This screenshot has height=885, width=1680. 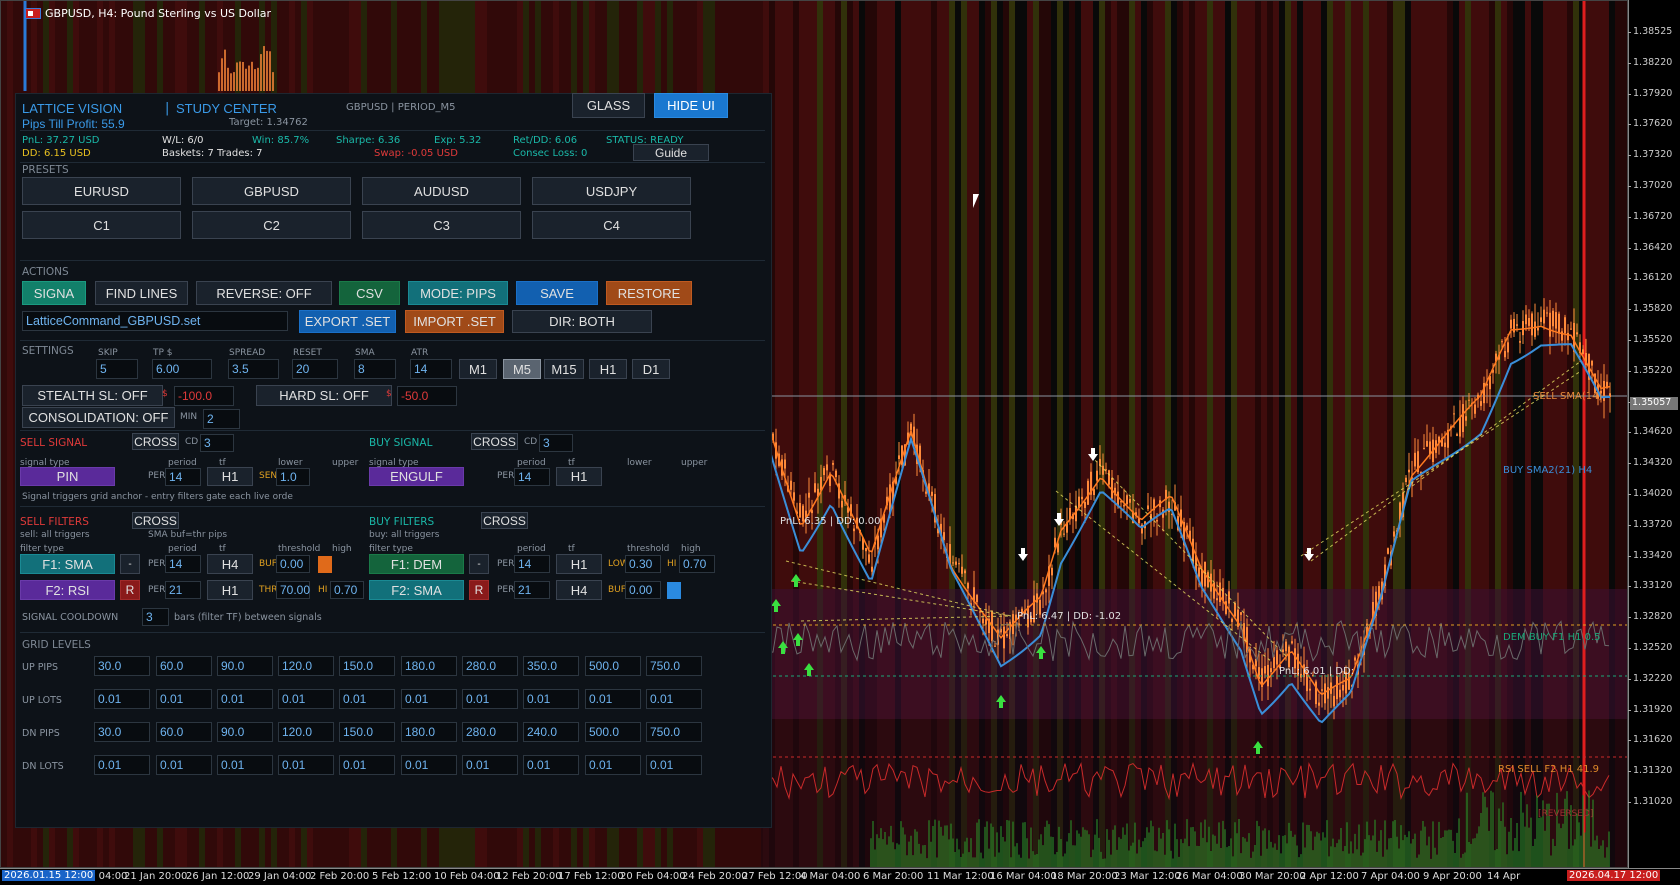 What do you see at coordinates (155, 321) in the screenshot?
I see `set-file-input: LatticeCommand_GBPUSD.set` at bounding box center [155, 321].